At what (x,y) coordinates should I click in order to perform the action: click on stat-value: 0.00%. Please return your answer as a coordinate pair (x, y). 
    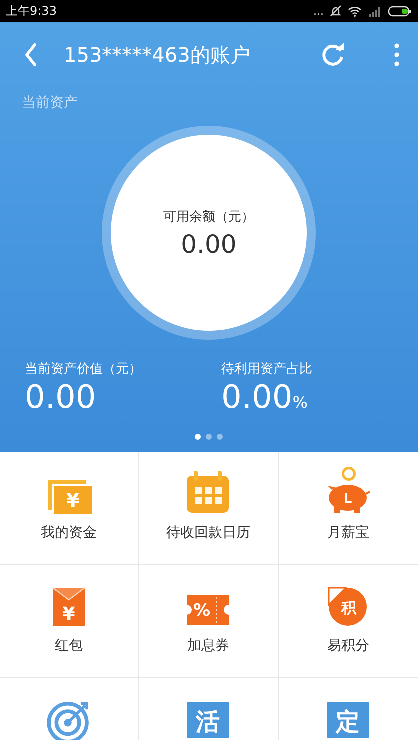
    Looking at the image, I should click on (265, 398).